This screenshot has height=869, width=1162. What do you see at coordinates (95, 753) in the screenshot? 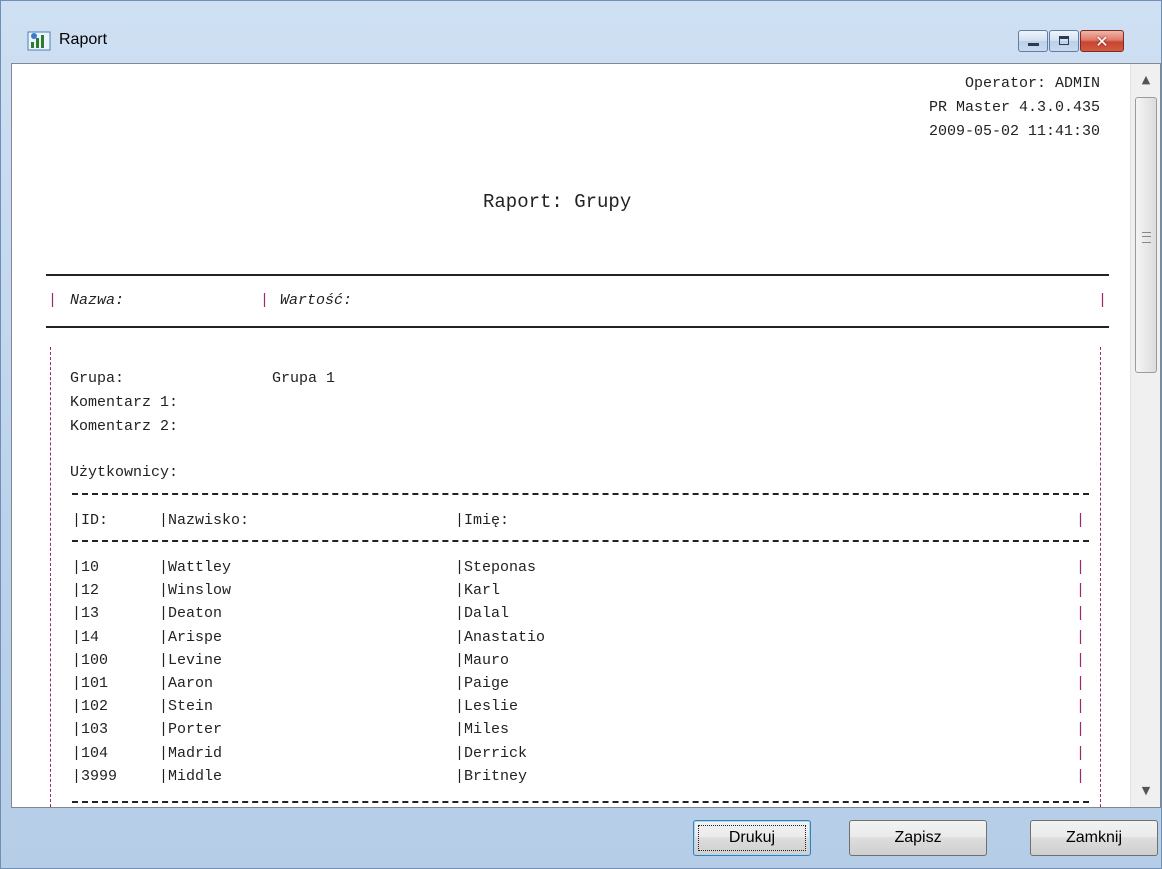
I see `user-id-cell-value: 104` at bounding box center [95, 753].